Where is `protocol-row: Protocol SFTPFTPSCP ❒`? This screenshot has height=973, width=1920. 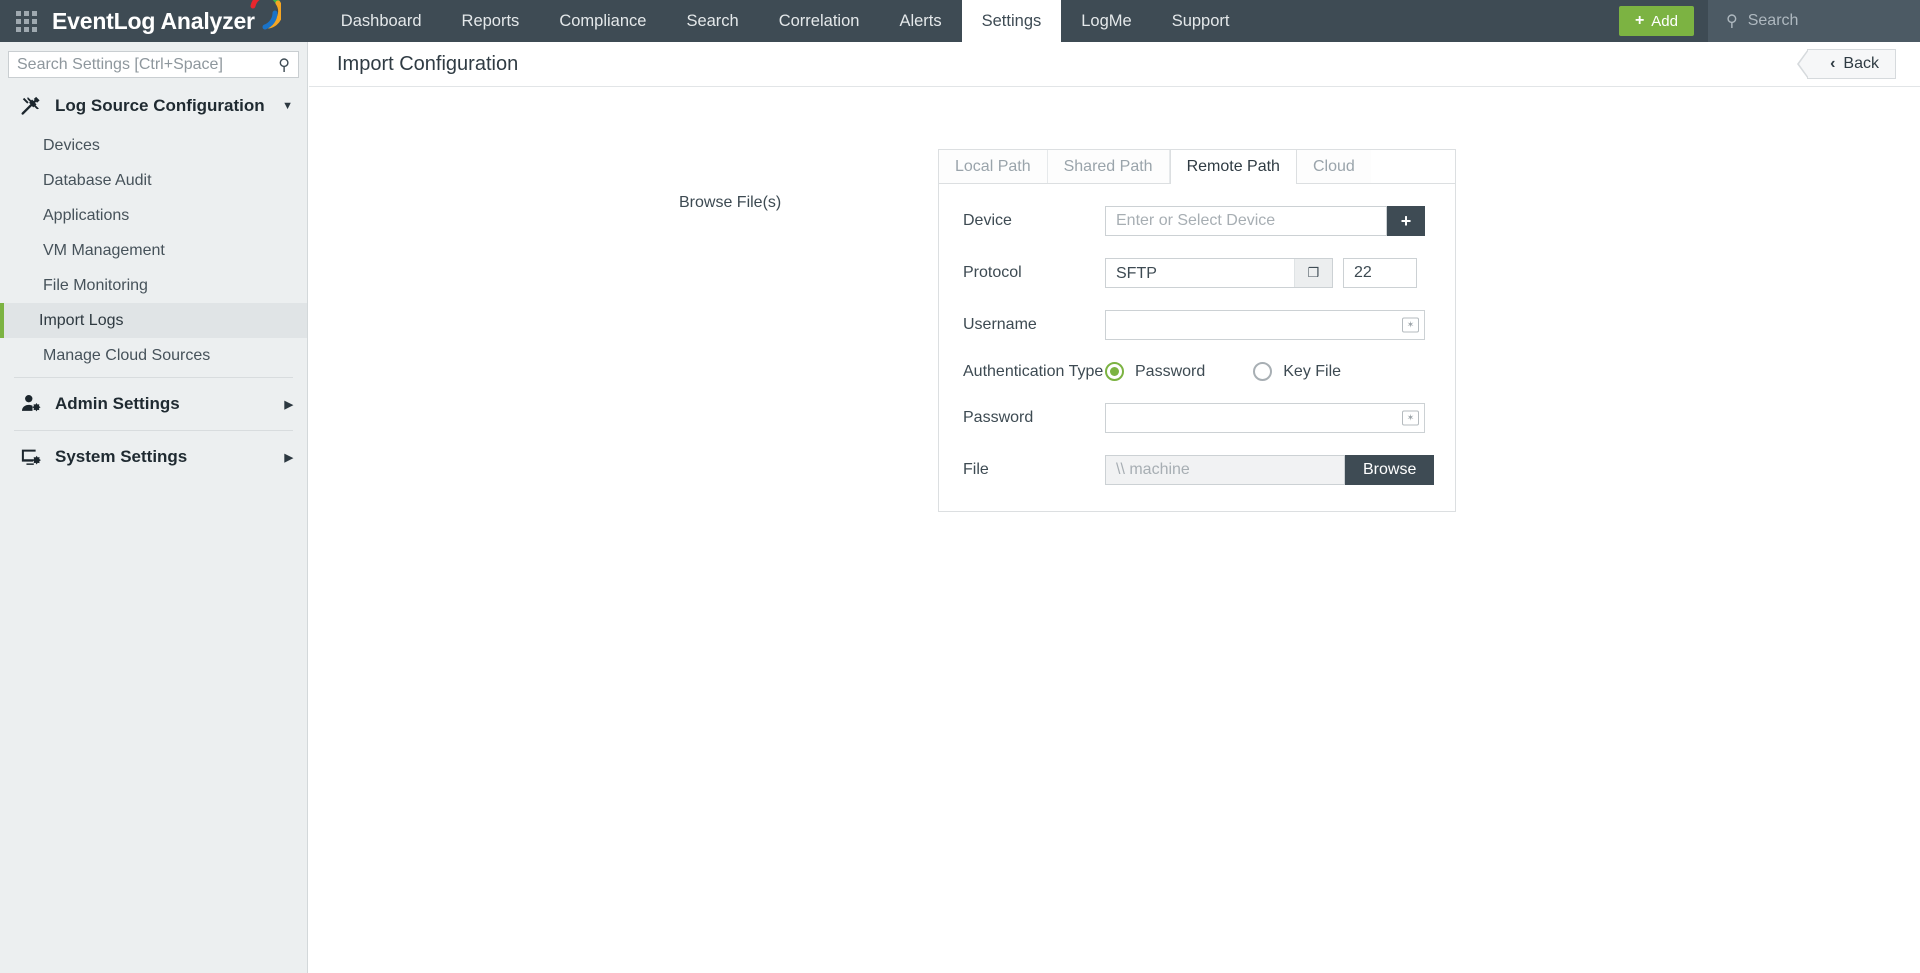 protocol-row: Protocol SFTPFTPSCP ❒ is located at coordinates (1197, 273).